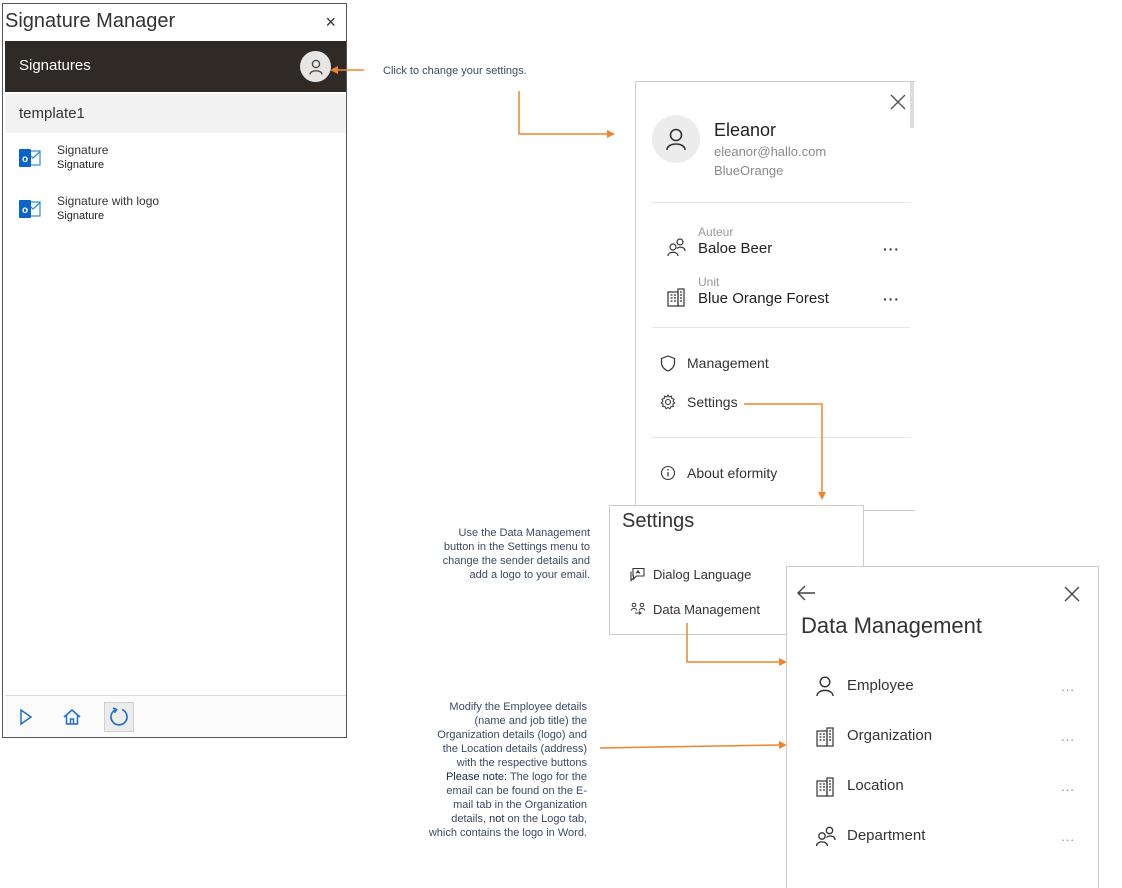 The width and height of the screenshot is (1122, 888). I want to click on arrow-to-data-items, so click(690, 746).